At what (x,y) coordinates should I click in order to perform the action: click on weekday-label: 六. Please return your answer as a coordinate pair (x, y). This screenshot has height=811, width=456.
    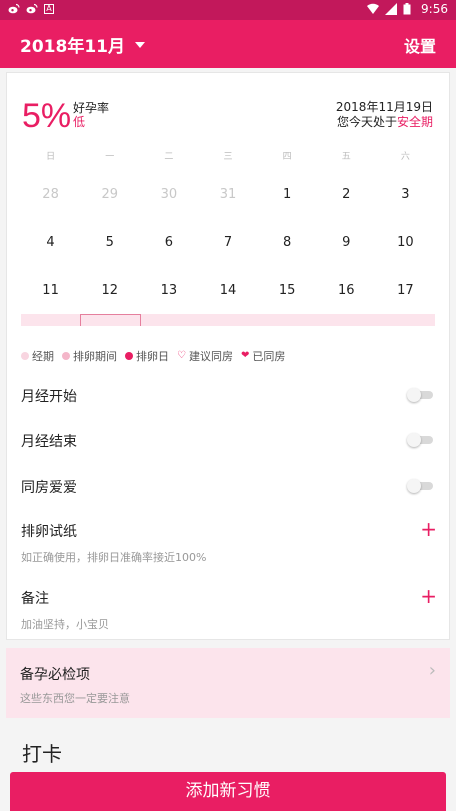
    Looking at the image, I should click on (405, 157).